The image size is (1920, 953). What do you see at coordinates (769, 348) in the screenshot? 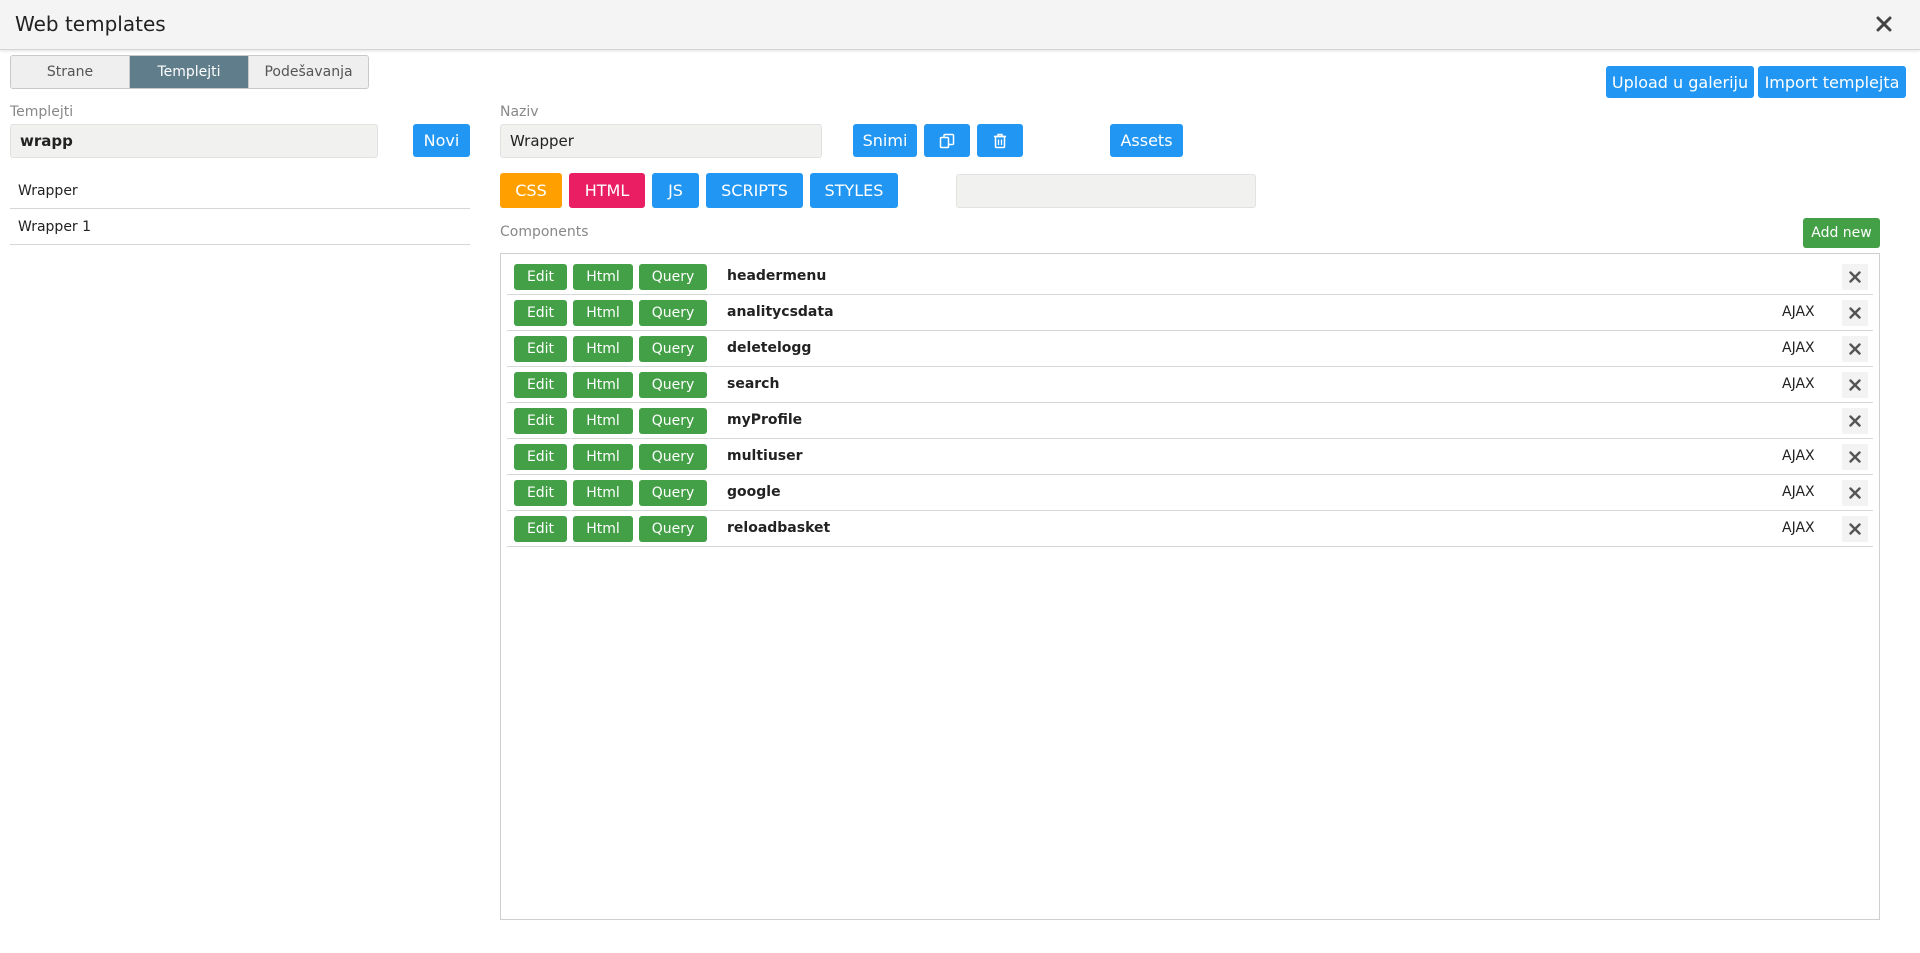
I see `component-name: deletelogg` at bounding box center [769, 348].